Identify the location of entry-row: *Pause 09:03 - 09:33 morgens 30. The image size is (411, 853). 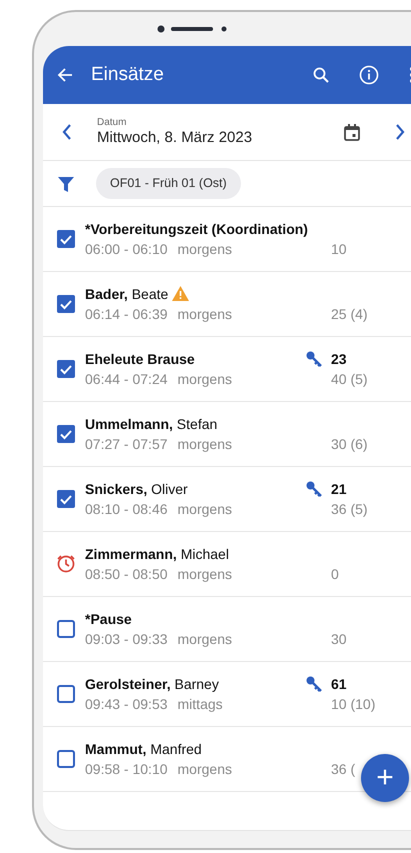
(227, 629).